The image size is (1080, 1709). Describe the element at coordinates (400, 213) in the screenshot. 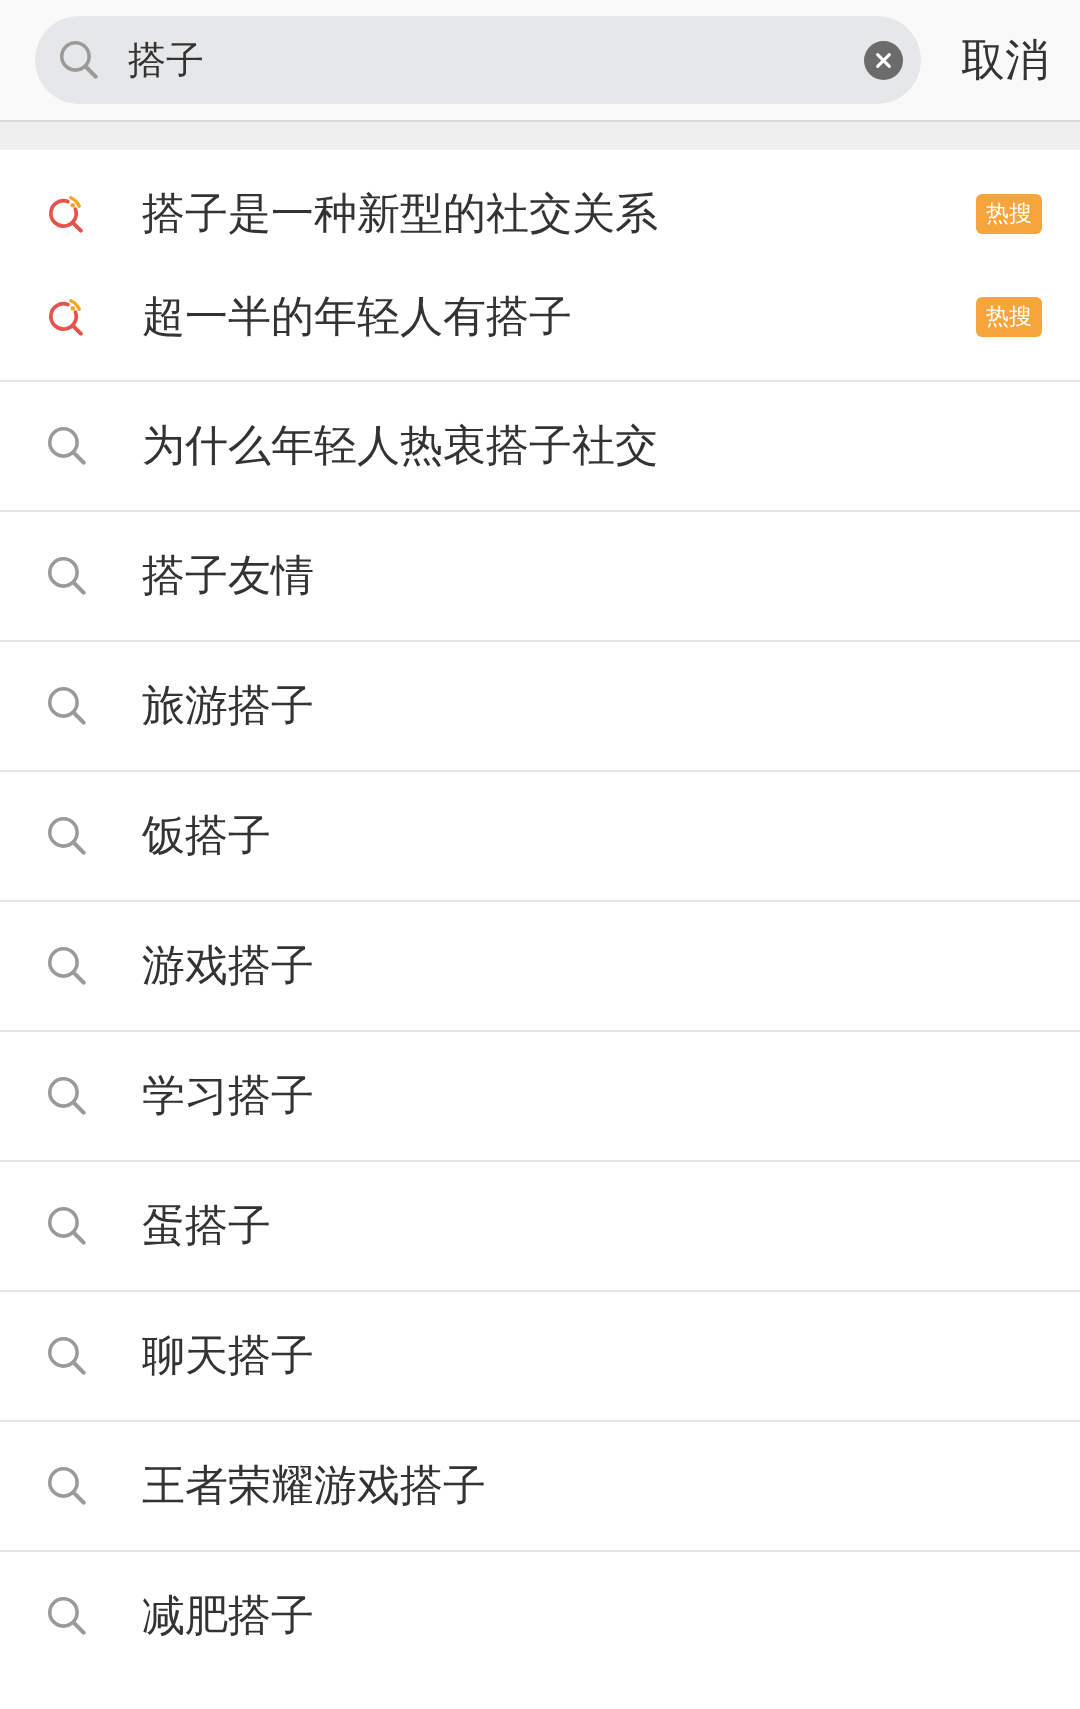

I see `suggestion-text: 搭子是一种新型的社交关系` at that location.